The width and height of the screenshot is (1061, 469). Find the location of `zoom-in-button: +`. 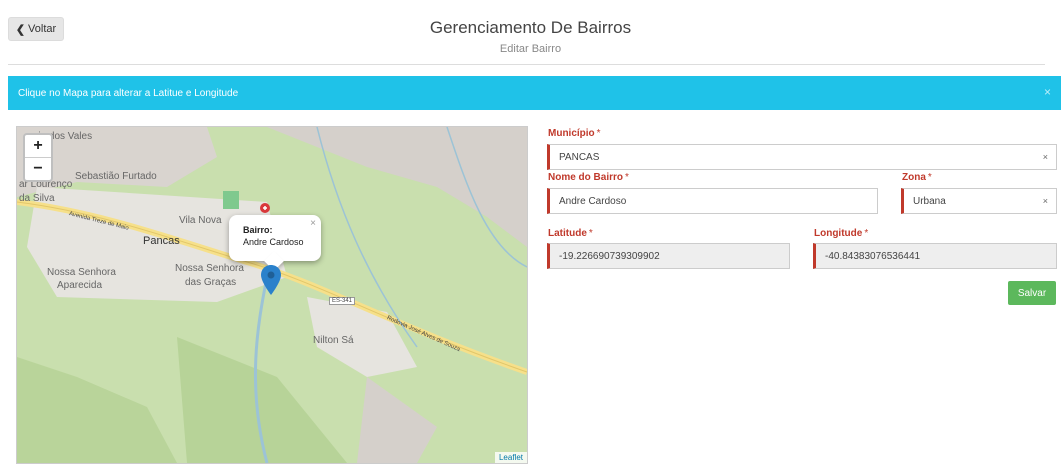

zoom-in-button: + is located at coordinates (38, 146).